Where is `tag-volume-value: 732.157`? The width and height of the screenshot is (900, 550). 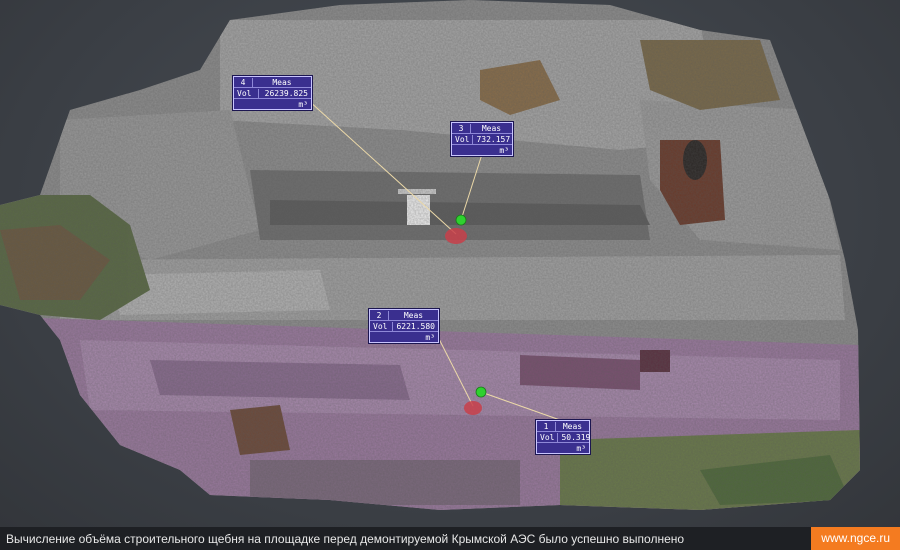 tag-volume-value: 732.157 is located at coordinates (493, 139).